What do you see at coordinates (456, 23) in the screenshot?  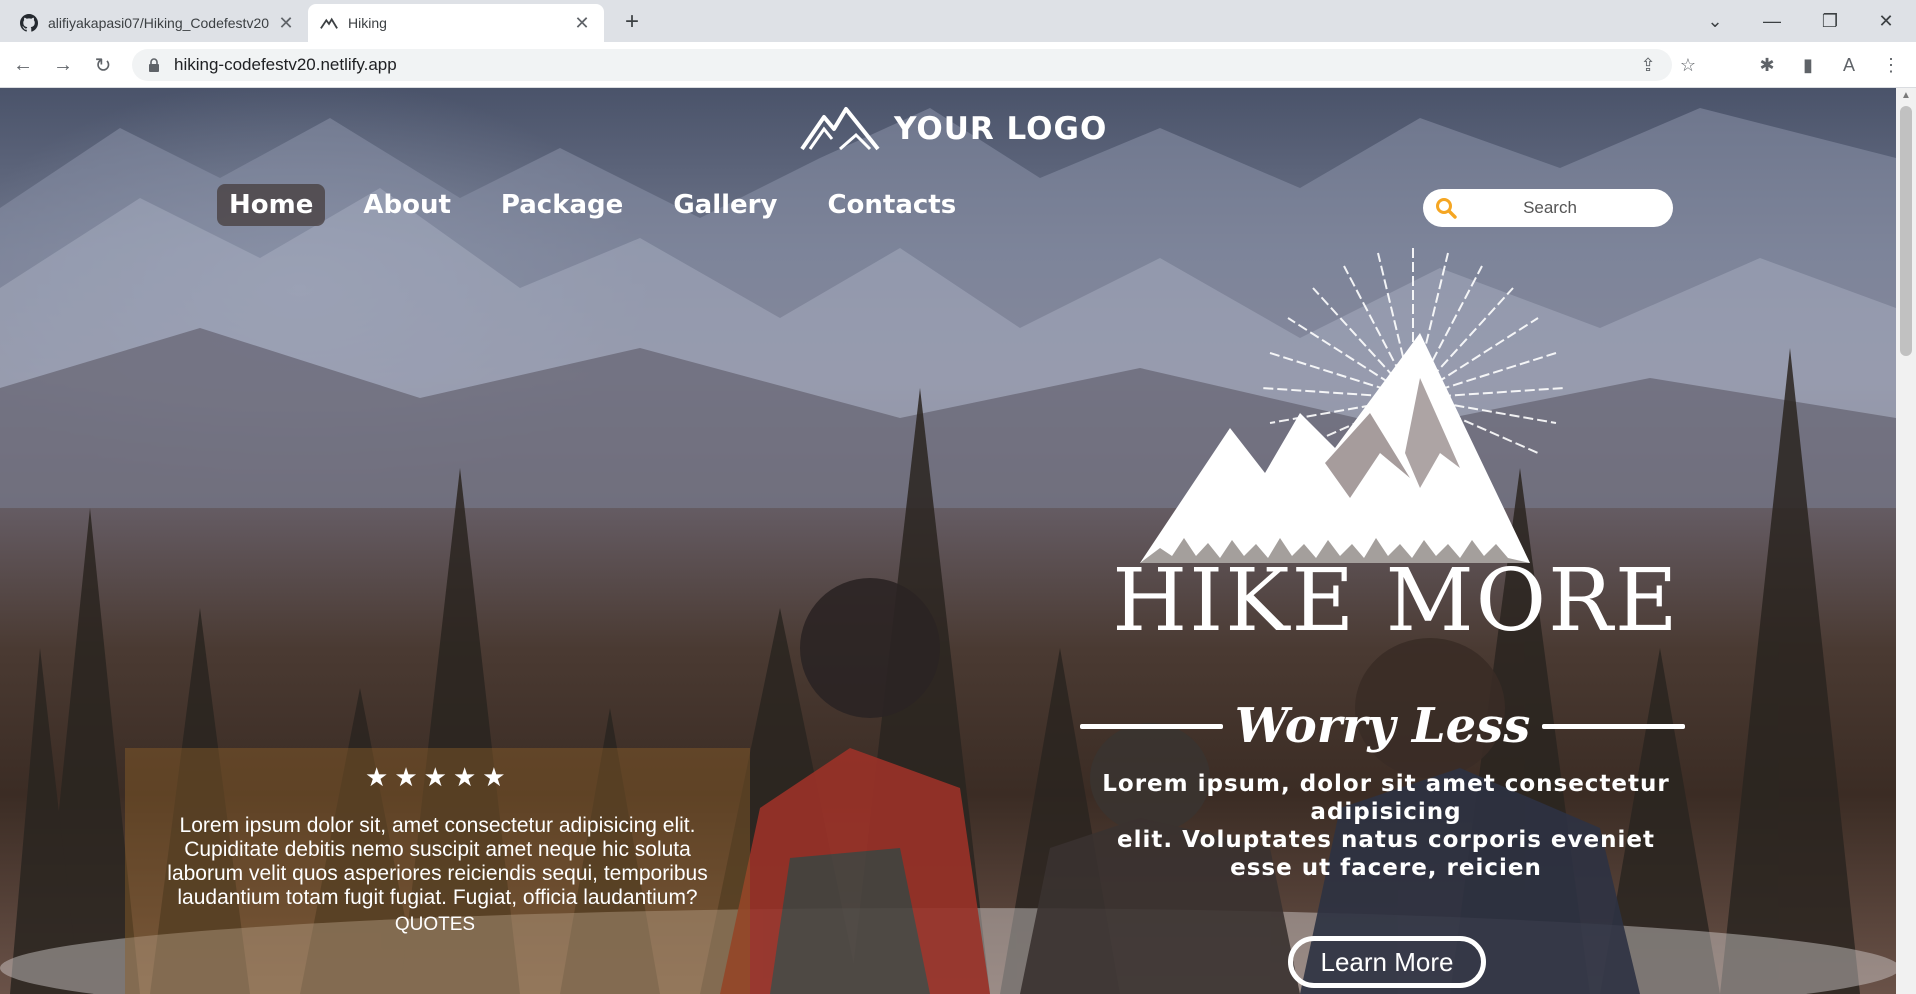 I see `tab-hiking: Hiking ✕` at bounding box center [456, 23].